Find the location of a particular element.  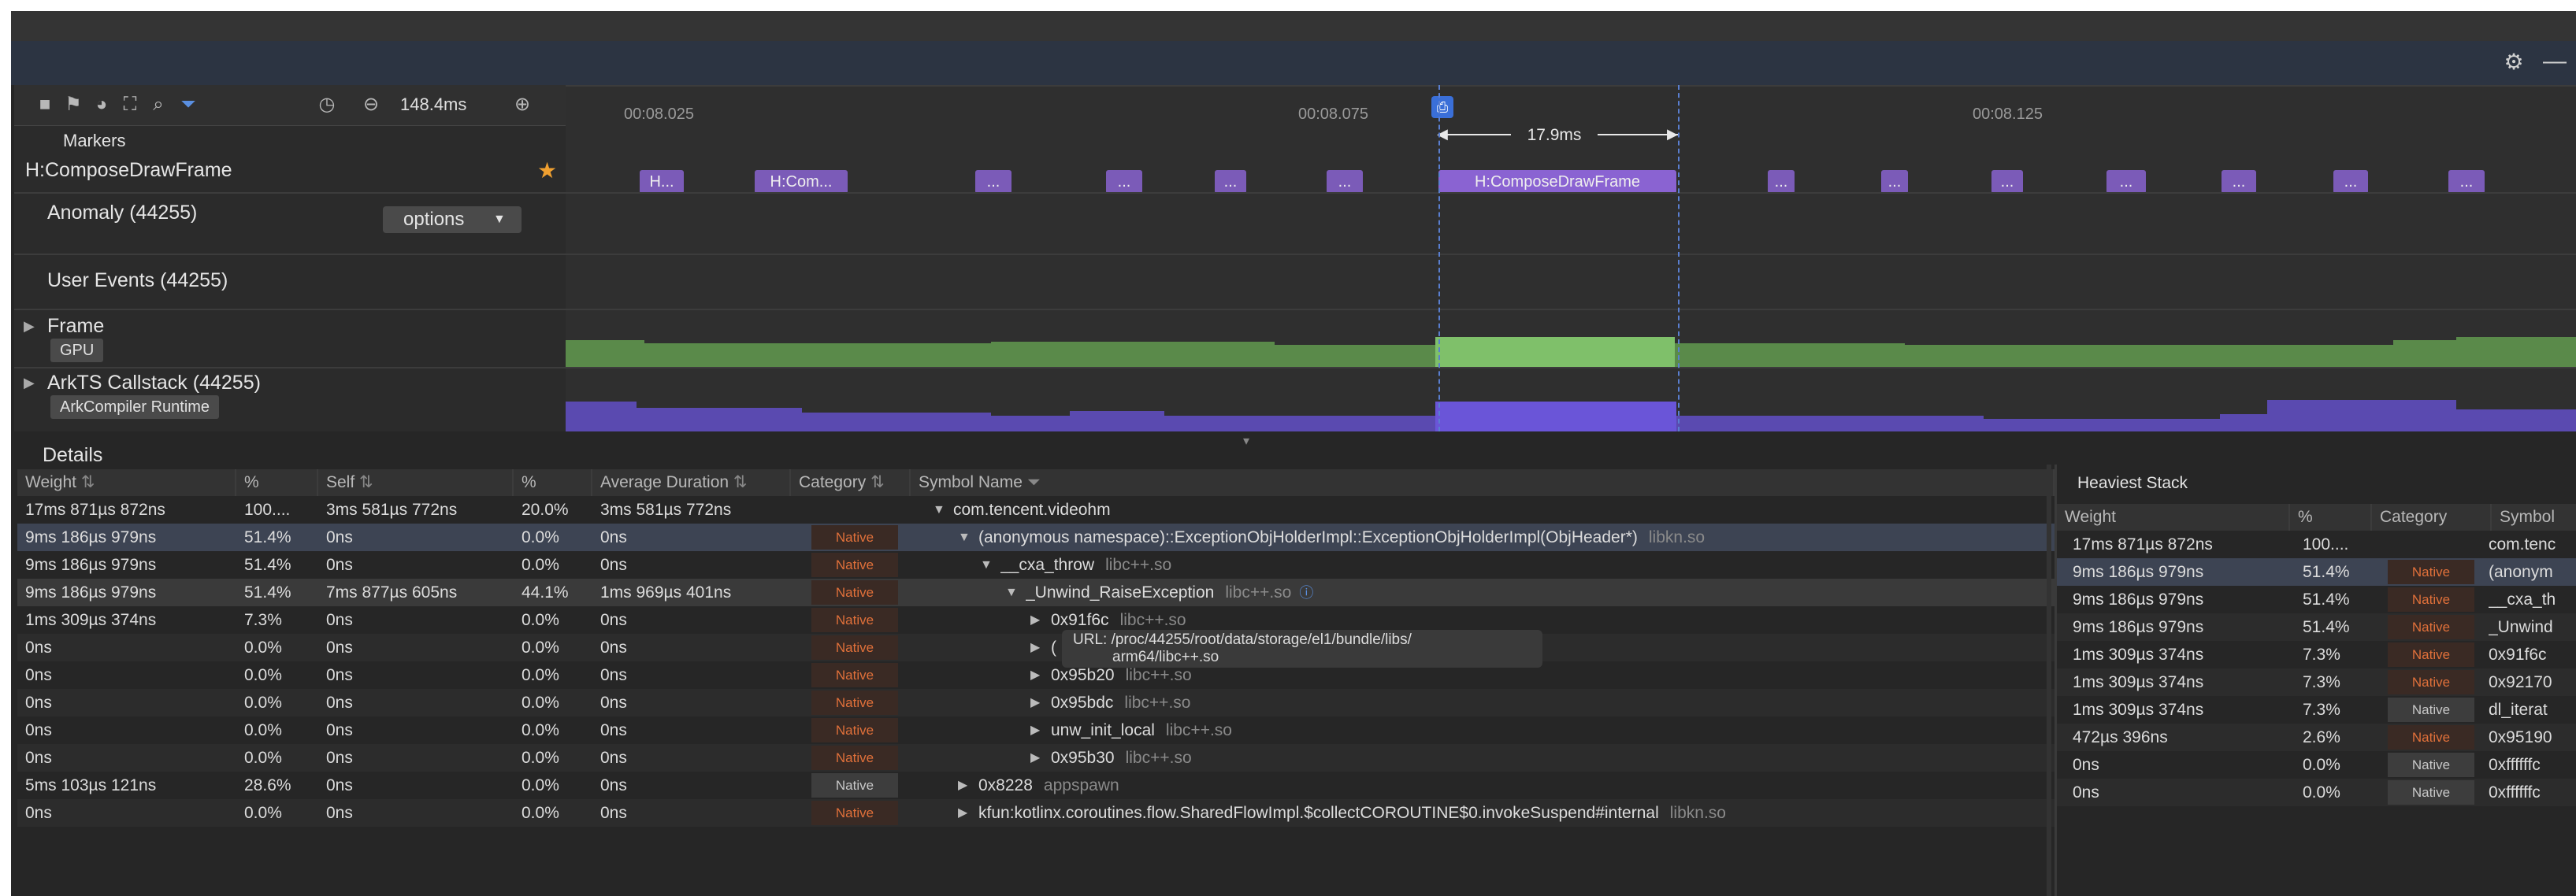

self-percent-cell: 0.0% is located at coordinates (540, 537).